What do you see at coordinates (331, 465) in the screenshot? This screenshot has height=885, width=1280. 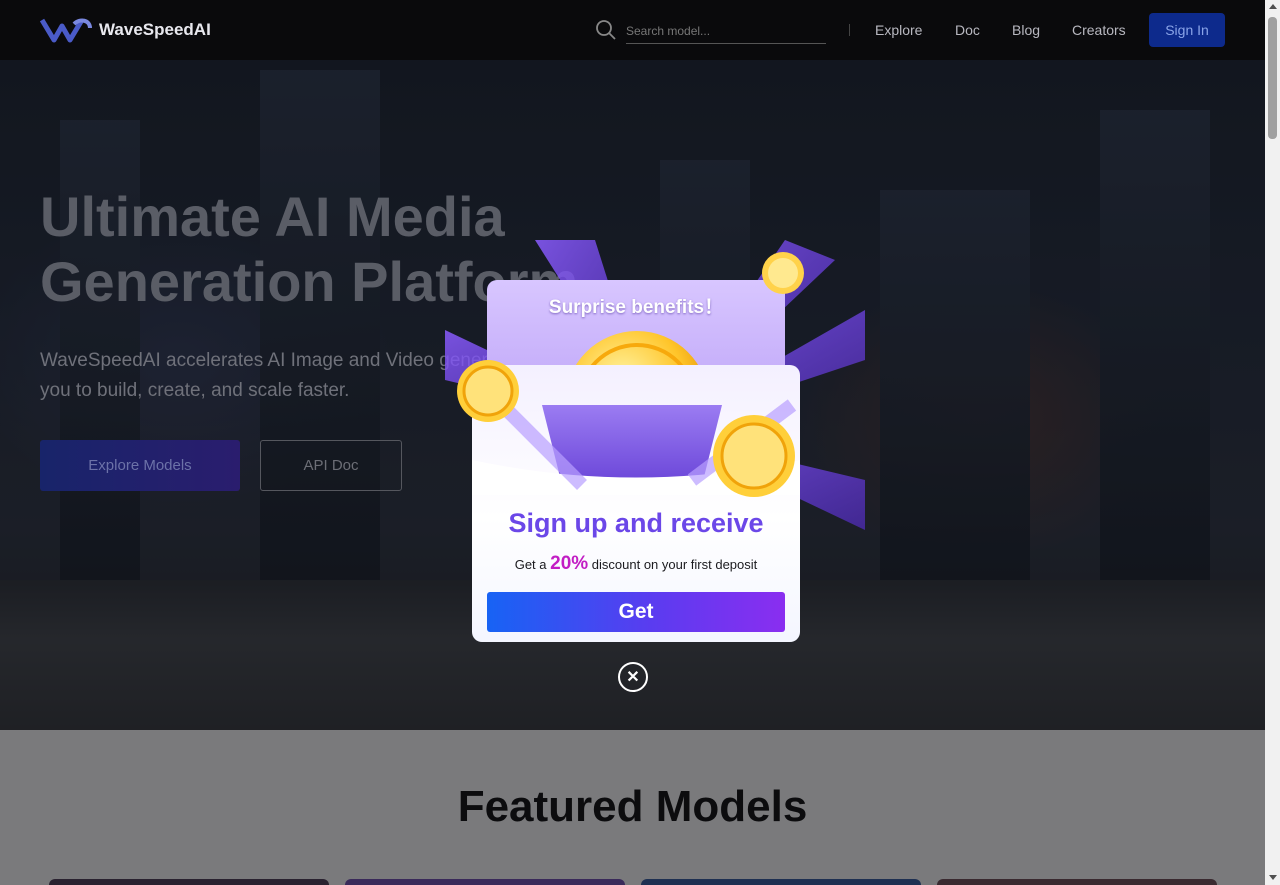 I see `api-doc-button: API Doc` at bounding box center [331, 465].